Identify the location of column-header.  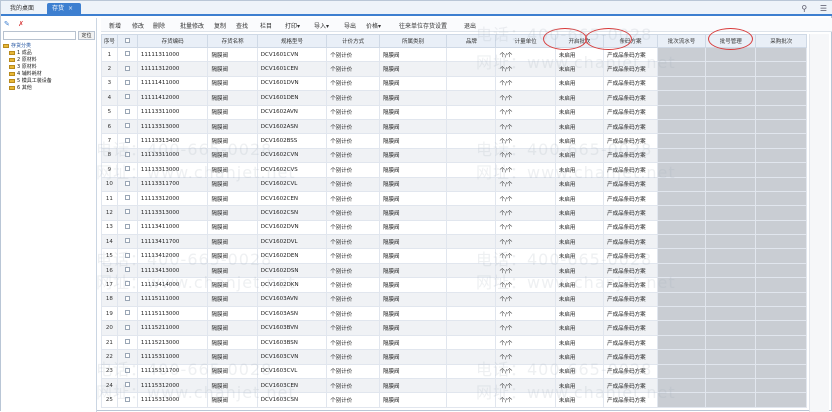
(127, 41).